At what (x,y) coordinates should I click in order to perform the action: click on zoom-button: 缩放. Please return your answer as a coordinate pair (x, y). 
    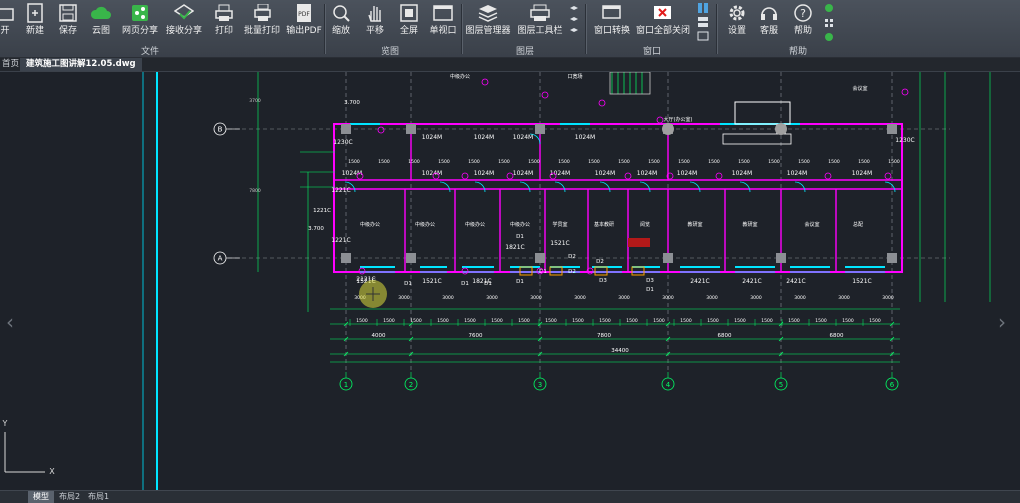
    Looking at the image, I should click on (341, 21).